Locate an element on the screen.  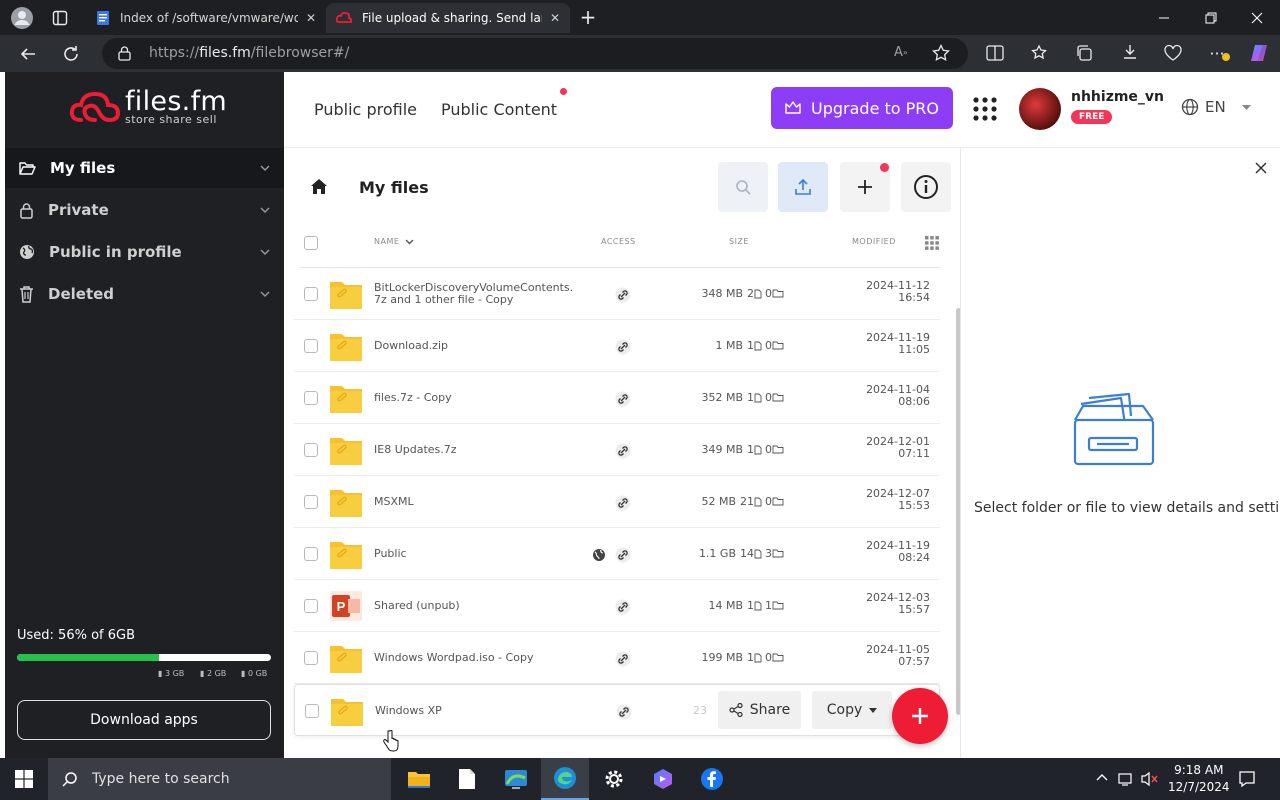
facebook-icon is located at coordinates (712, 779).